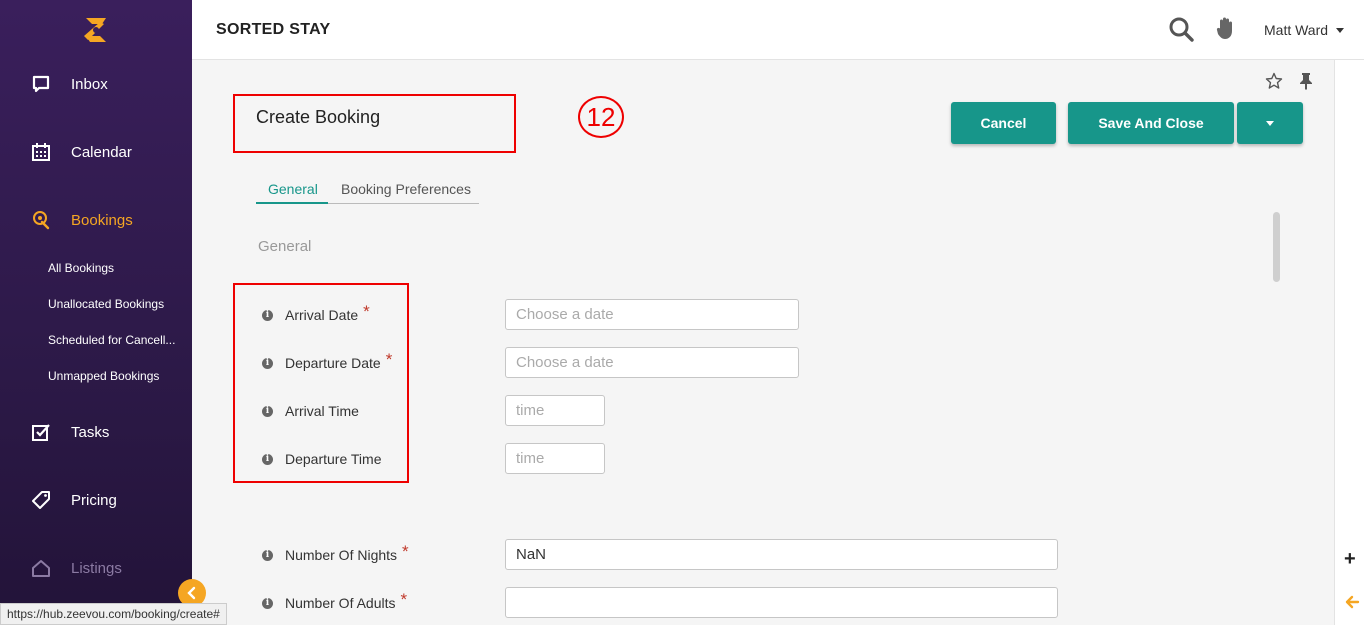 This screenshot has width=1364, height=625. I want to click on calendar-icon, so click(41, 152).